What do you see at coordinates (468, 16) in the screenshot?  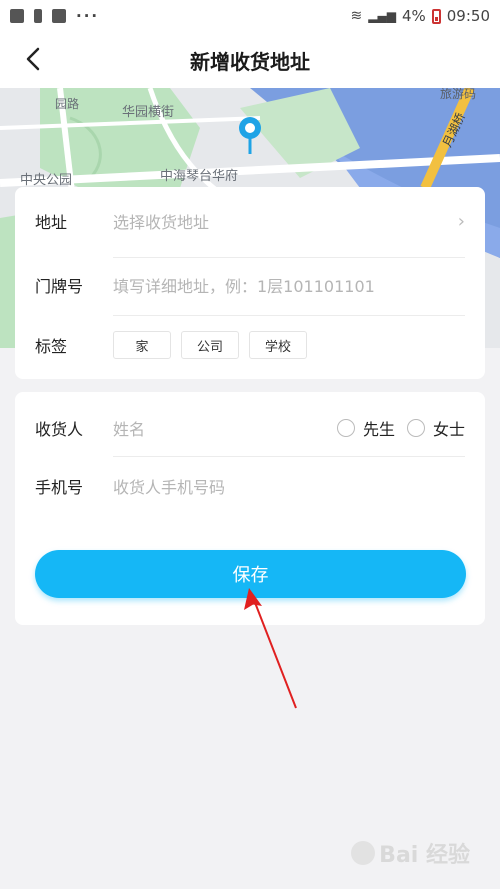 I see `clock: 09:50` at bounding box center [468, 16].